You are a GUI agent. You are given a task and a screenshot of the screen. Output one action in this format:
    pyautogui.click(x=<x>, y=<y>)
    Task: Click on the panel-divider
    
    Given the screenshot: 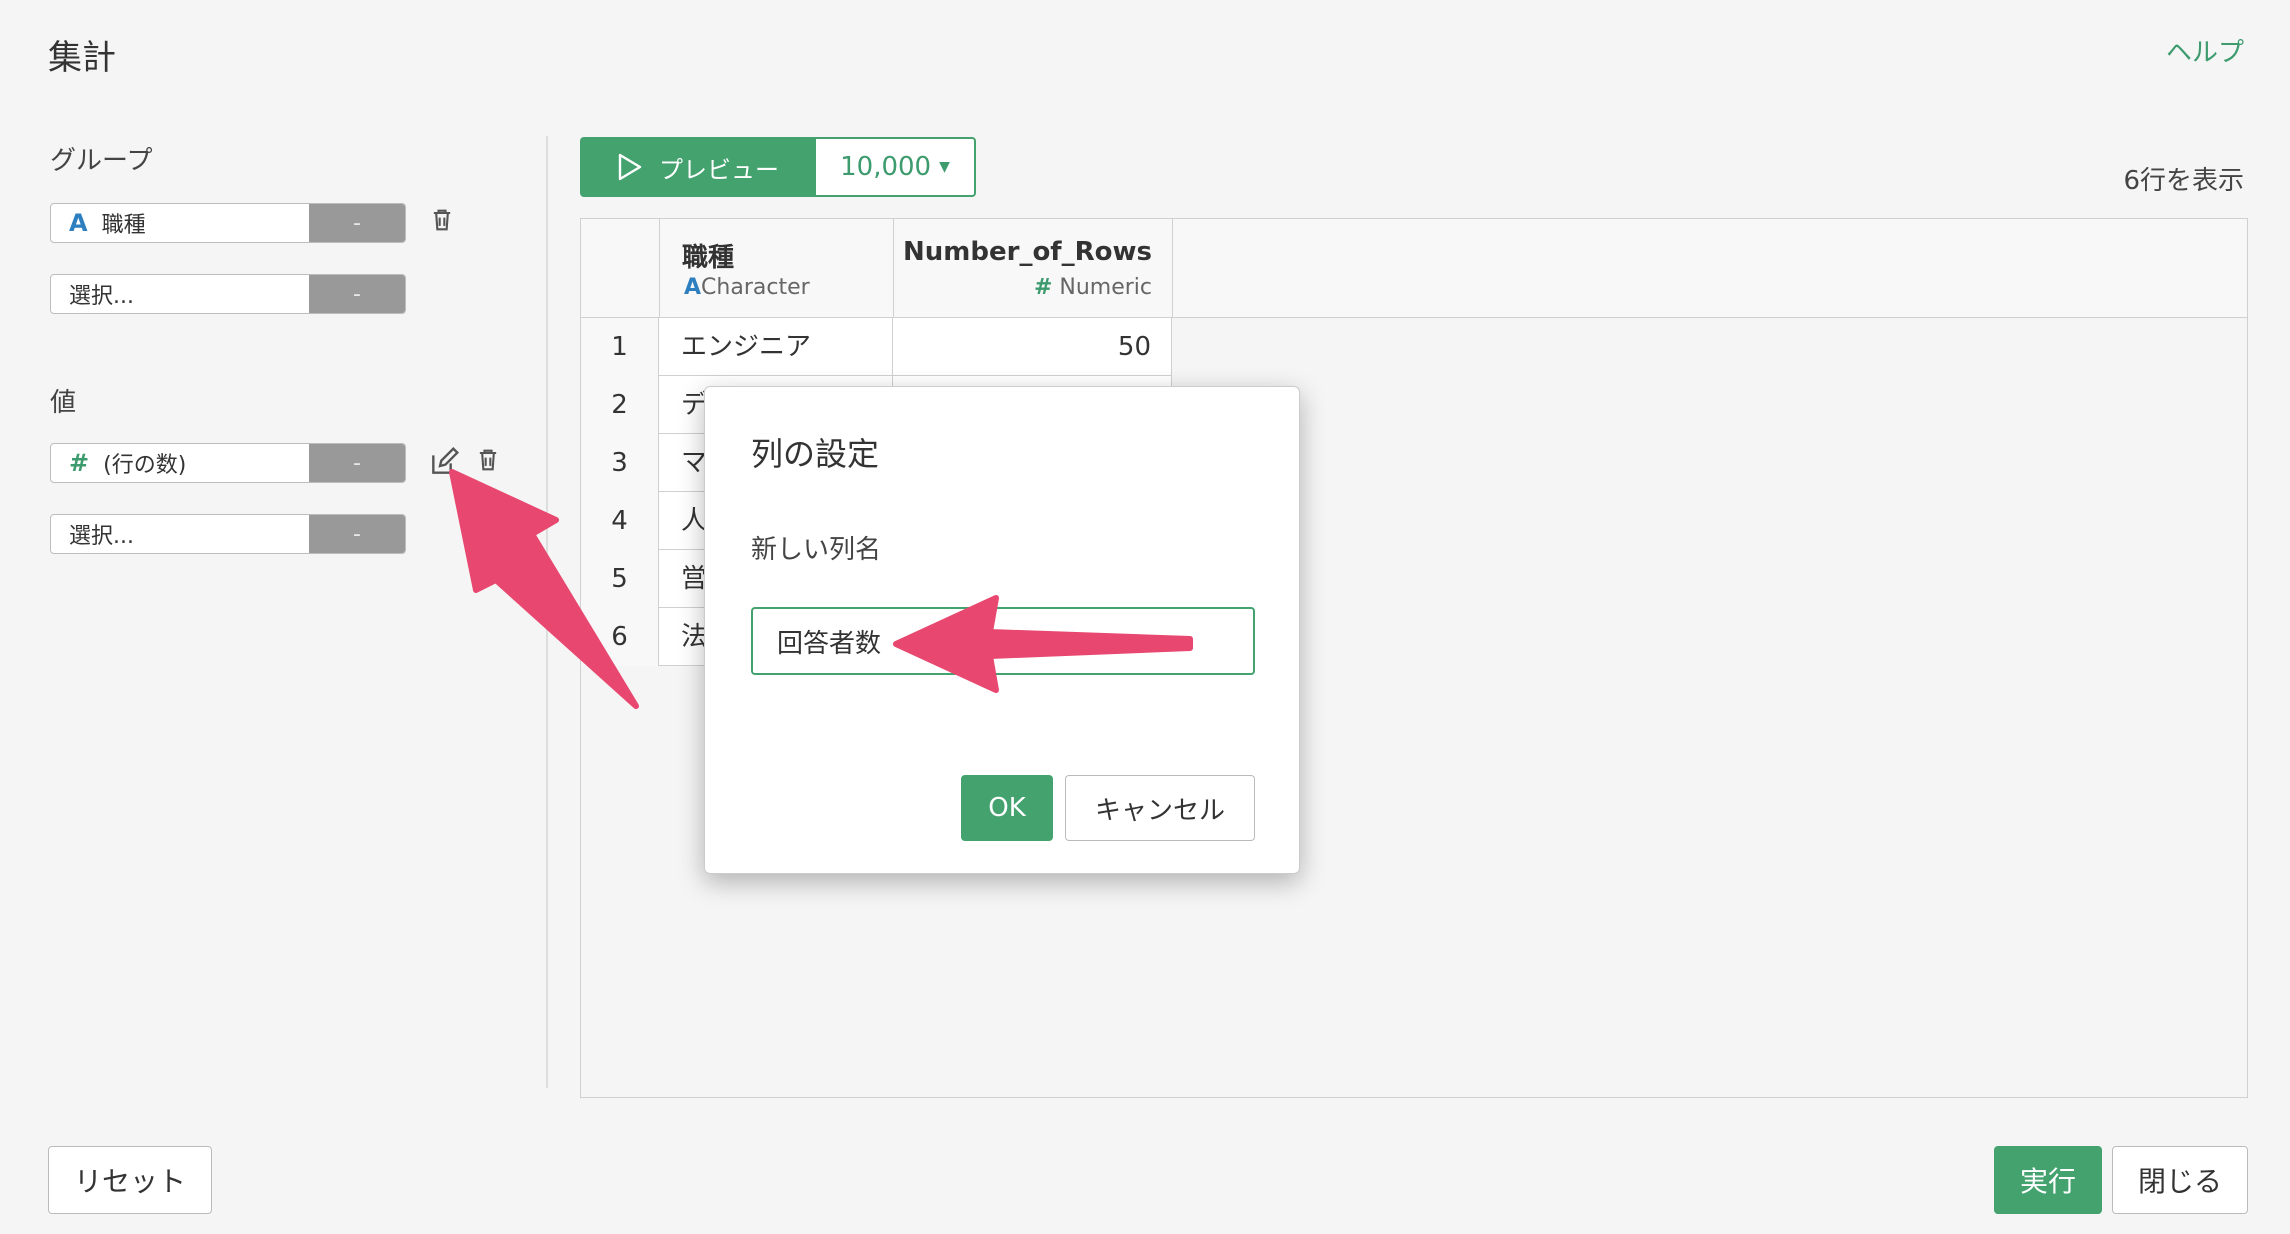 What is the action you would take?
    pyautogui.click(x=547, y=612)
    